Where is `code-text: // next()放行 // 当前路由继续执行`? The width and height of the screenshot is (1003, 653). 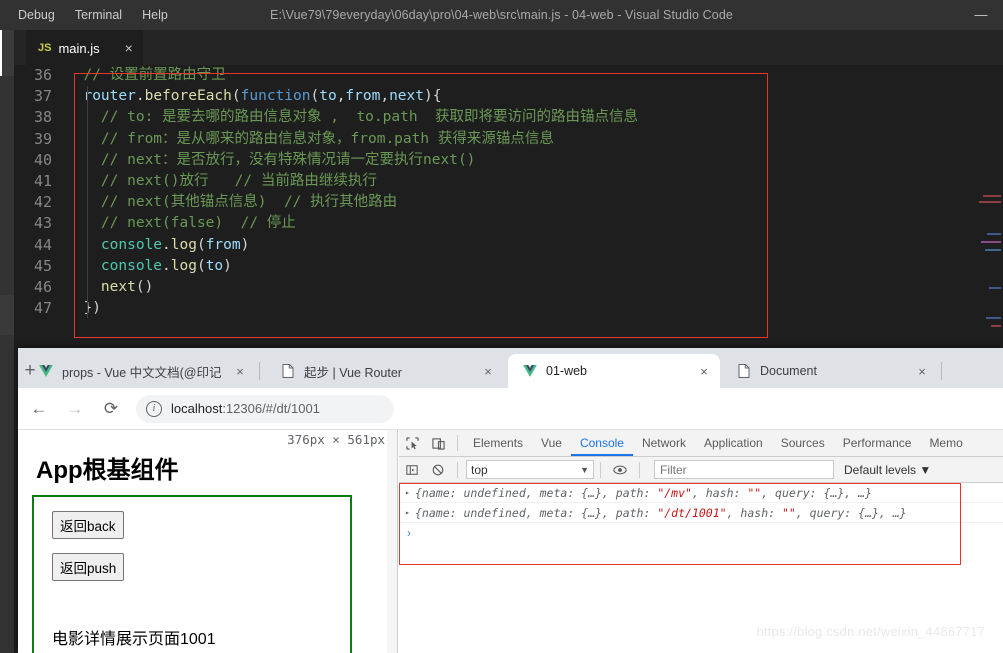
code-text: // next()放行 // 当前路由继续执行 is located at coordinates (221, 180).